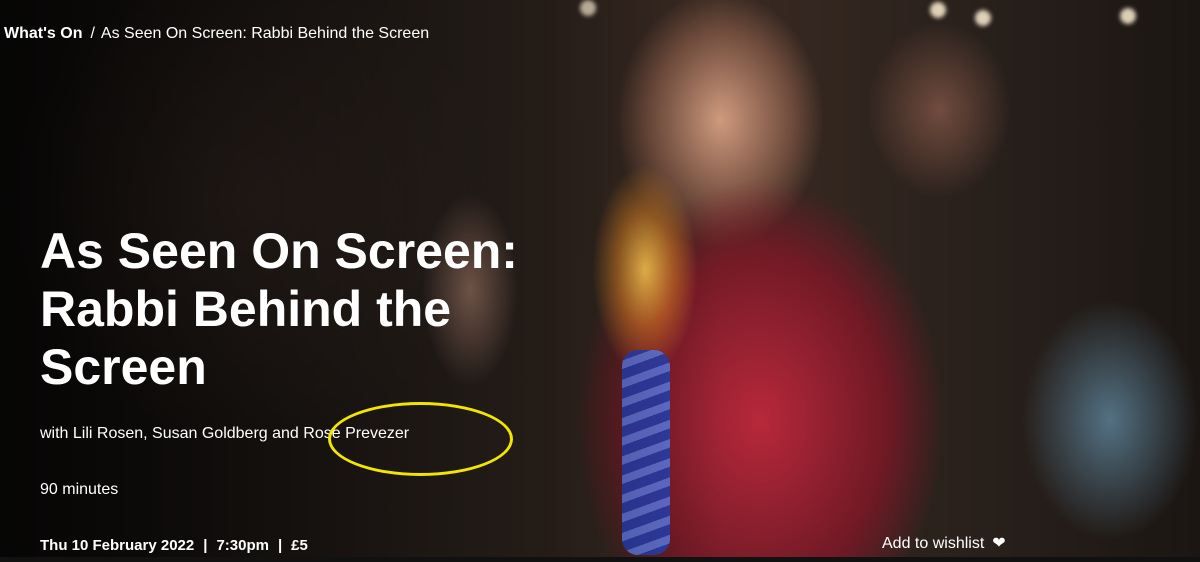  What do you see at coordinates (246, 309) in the screenshot?
I see `event-title-line: Rabbi Behind the` at bounding box center [246, 309].